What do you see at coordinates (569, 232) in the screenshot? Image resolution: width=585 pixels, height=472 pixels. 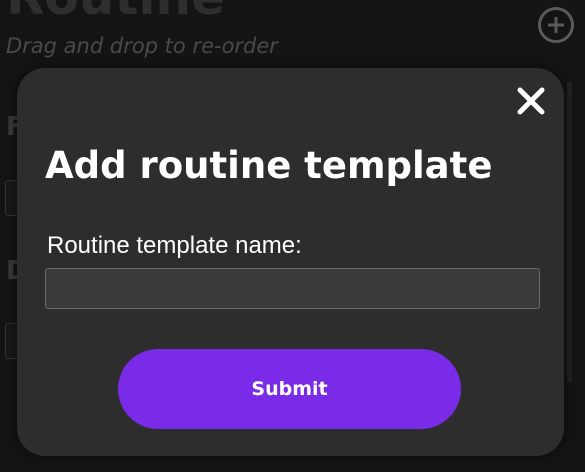 I see `background-scrollbar` at bounding box center [569, 232].